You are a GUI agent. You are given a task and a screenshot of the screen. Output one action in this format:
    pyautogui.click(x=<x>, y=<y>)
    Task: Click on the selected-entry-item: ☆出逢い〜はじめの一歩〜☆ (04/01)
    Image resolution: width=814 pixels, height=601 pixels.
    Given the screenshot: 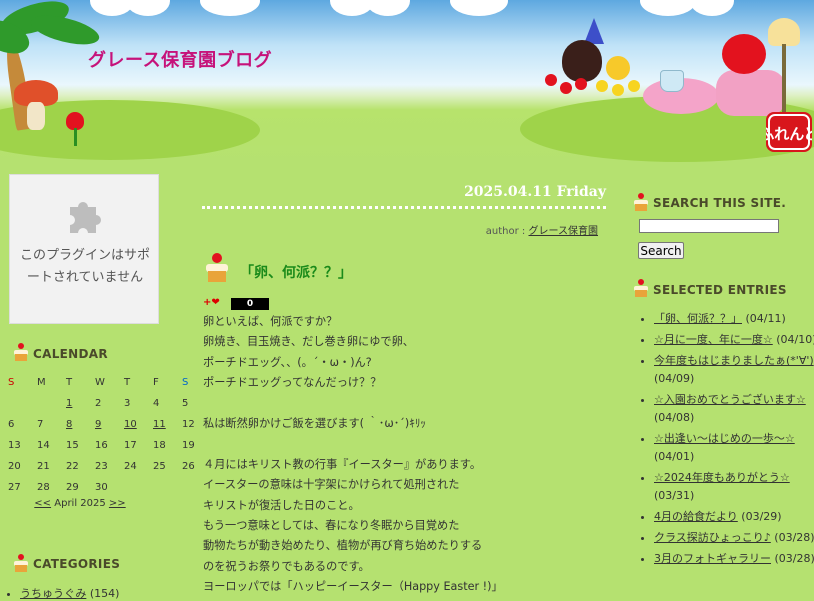 What is the action you would take?
    pyautogui.click(x=734, y=448)
    